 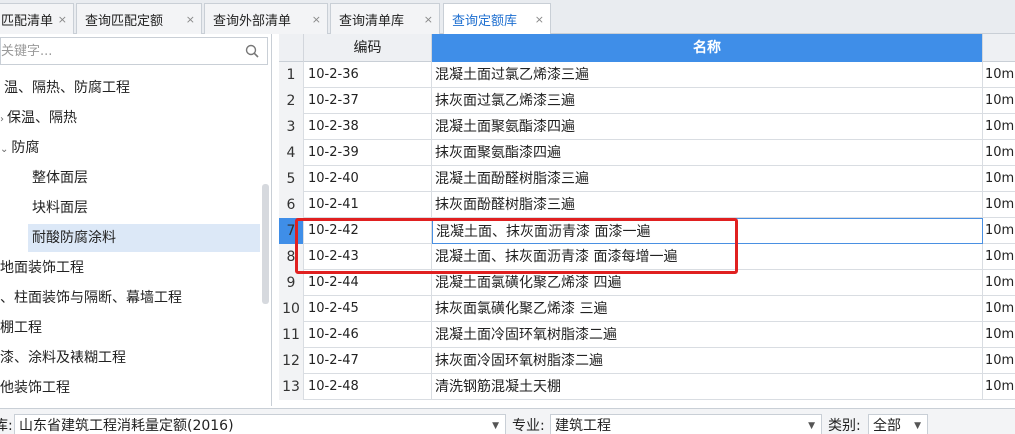 I want to click on table-row: 410-2-39抹灰面聚氨酯漆四遍10m2, so click(x=647, y=153).